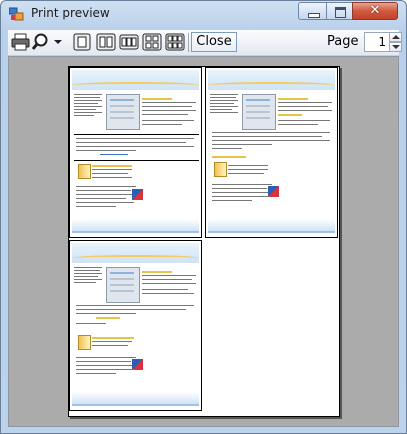  Describe the element at coordinates (106, 42) in the screenshot. I see `two-pages-icon` at that location.